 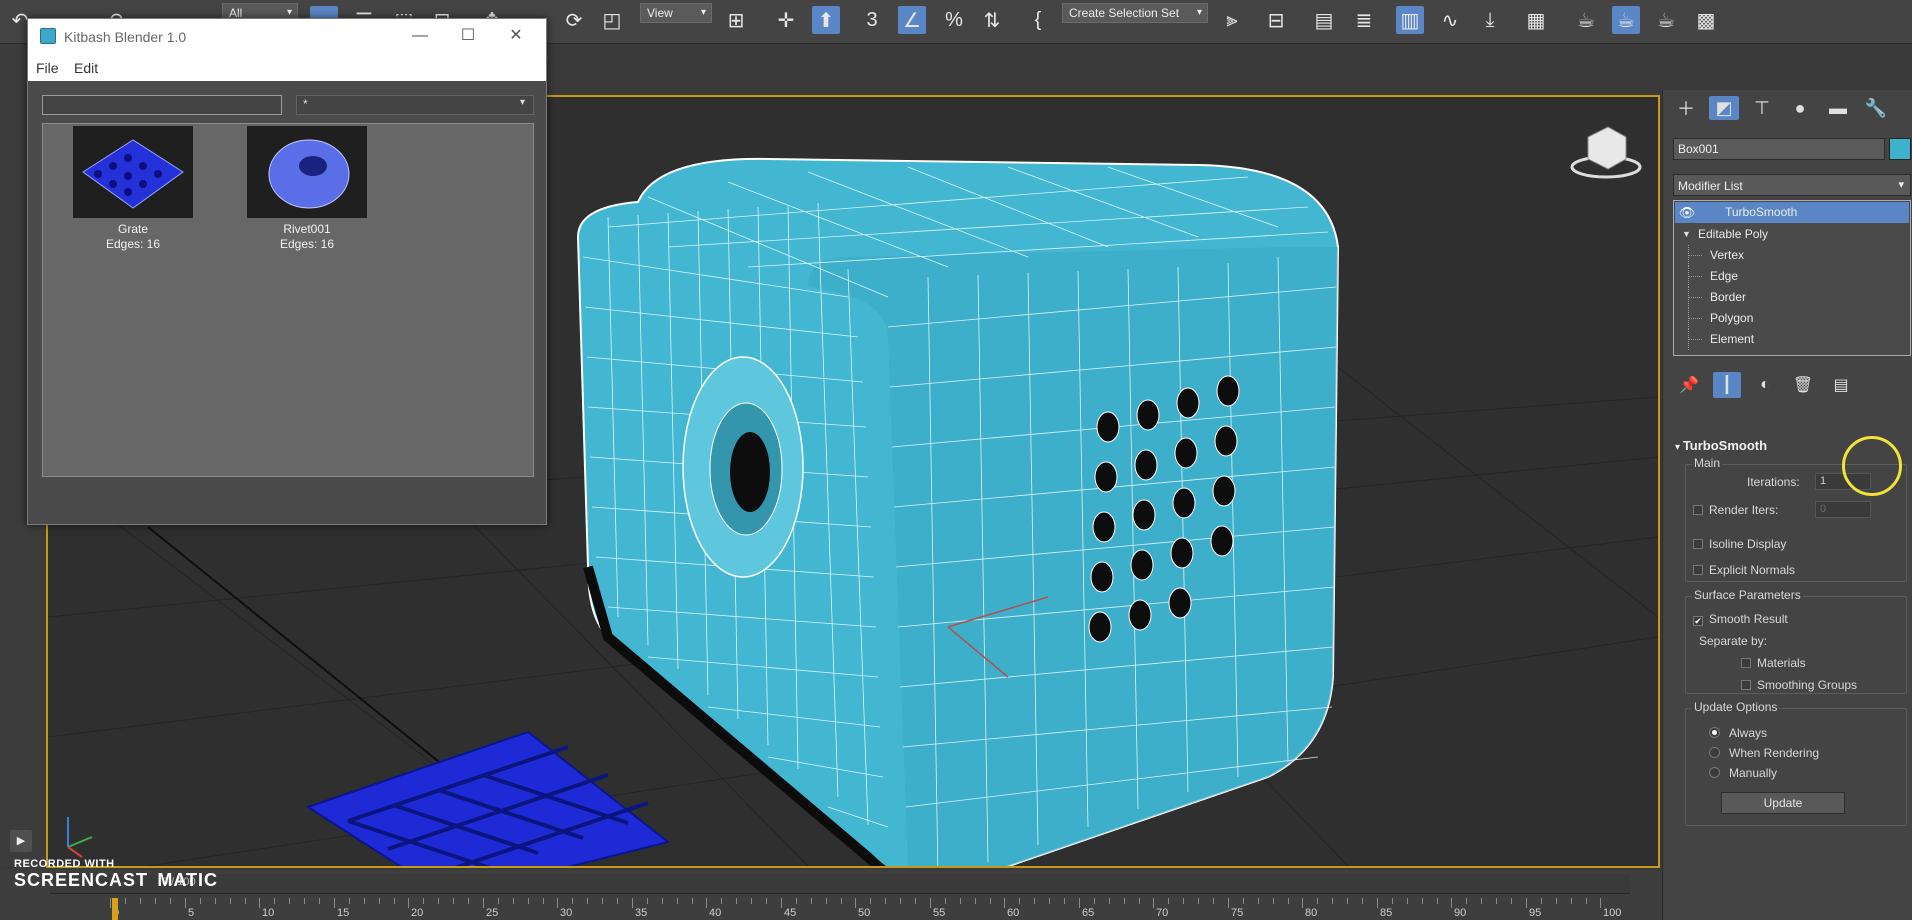 What do you see at coordinates (1606, 152) in the screenshot?
I see `viewcube-icon` at bounding box center [1606, 152].